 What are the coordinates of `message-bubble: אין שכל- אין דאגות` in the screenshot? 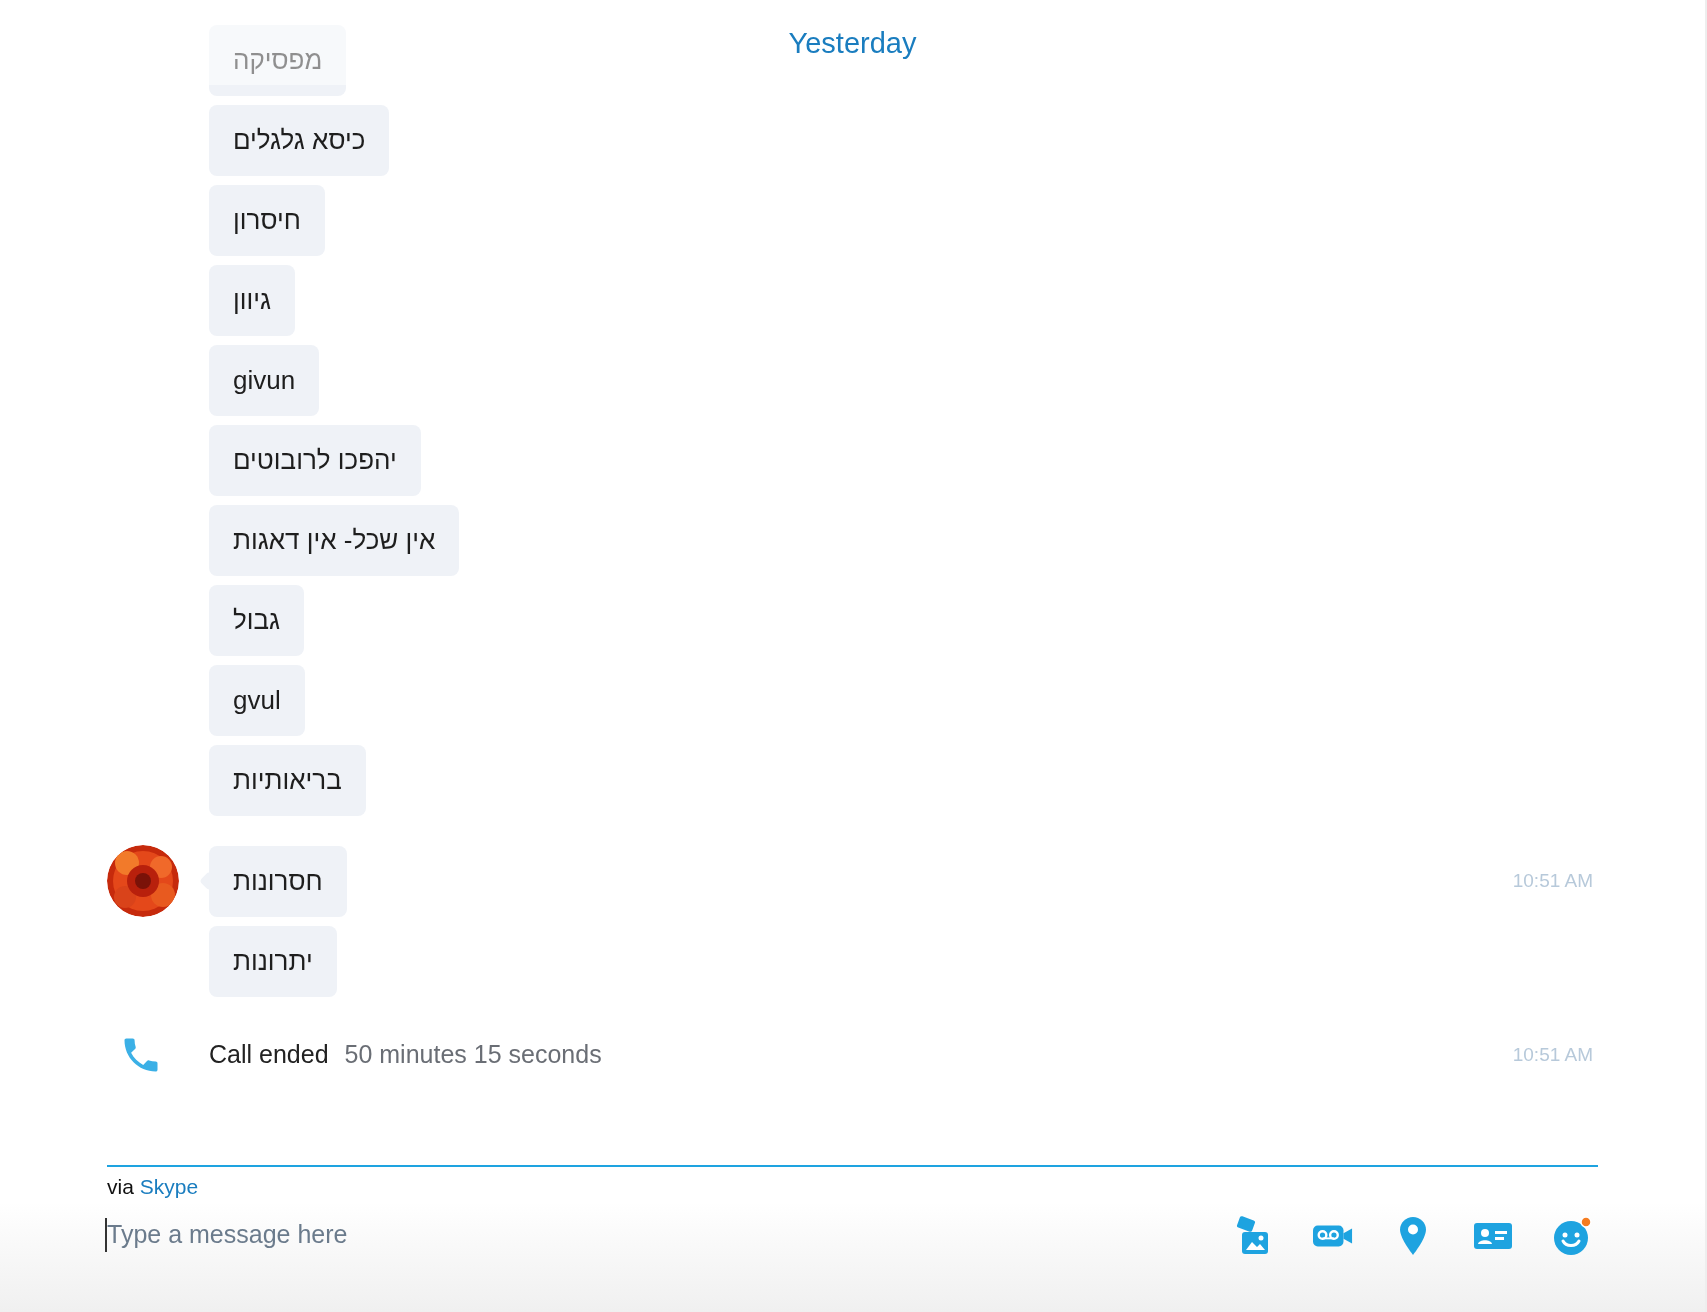 It's located at (334, 540).